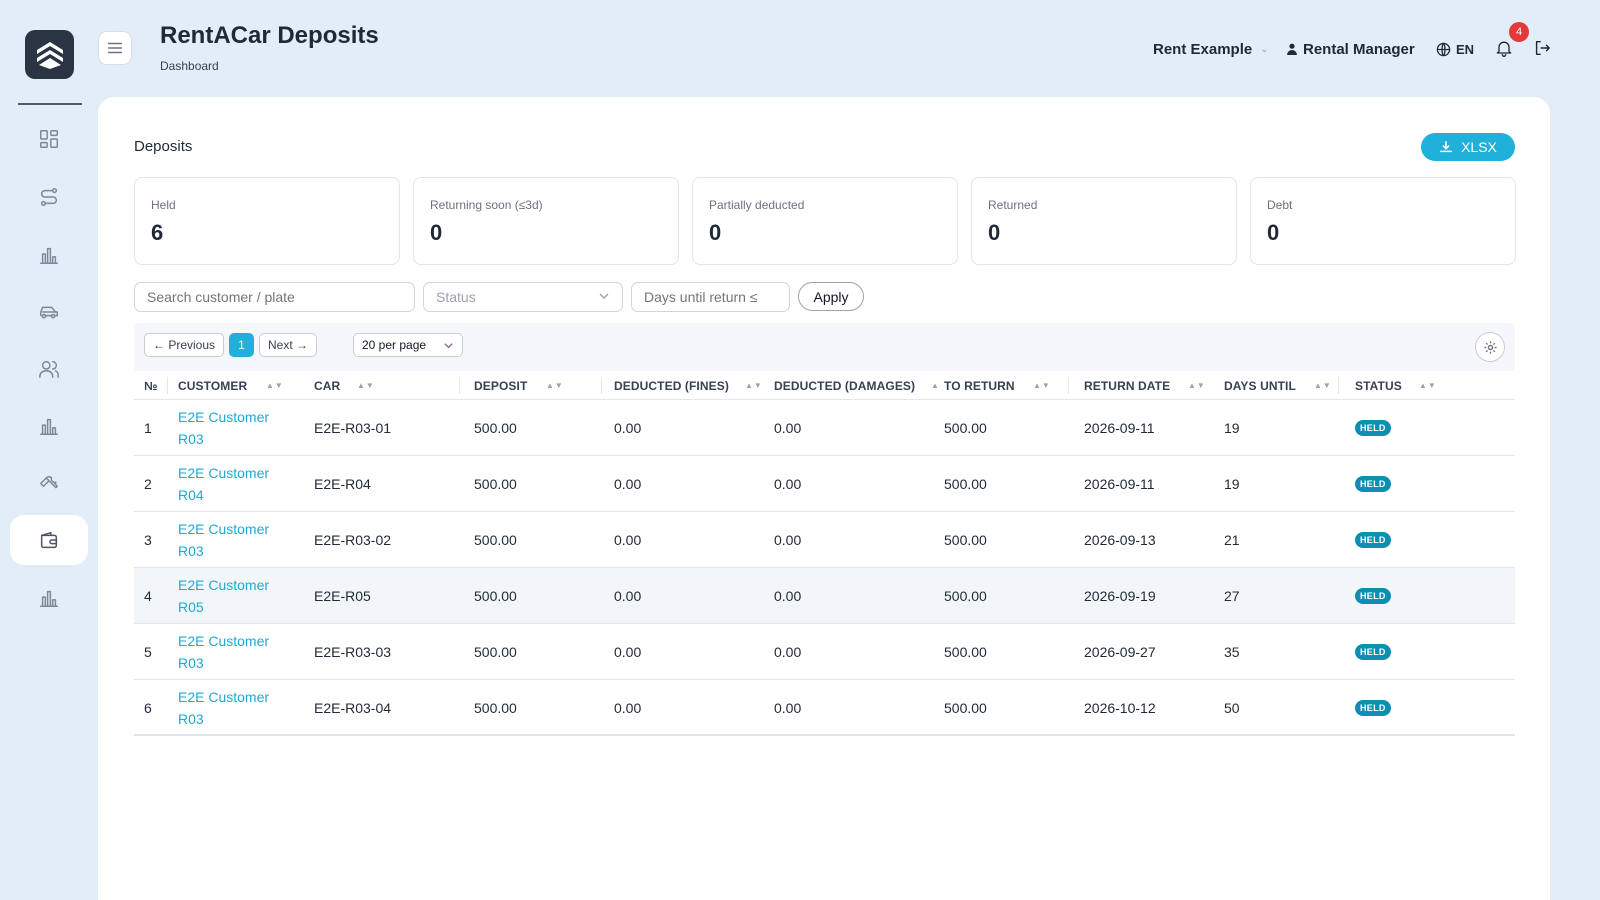 The width and height of the screenshot is (1600, 900). Describe the element at coordinates (241, 345) in the screenshot. I see `current-page-button: 1` at that location.